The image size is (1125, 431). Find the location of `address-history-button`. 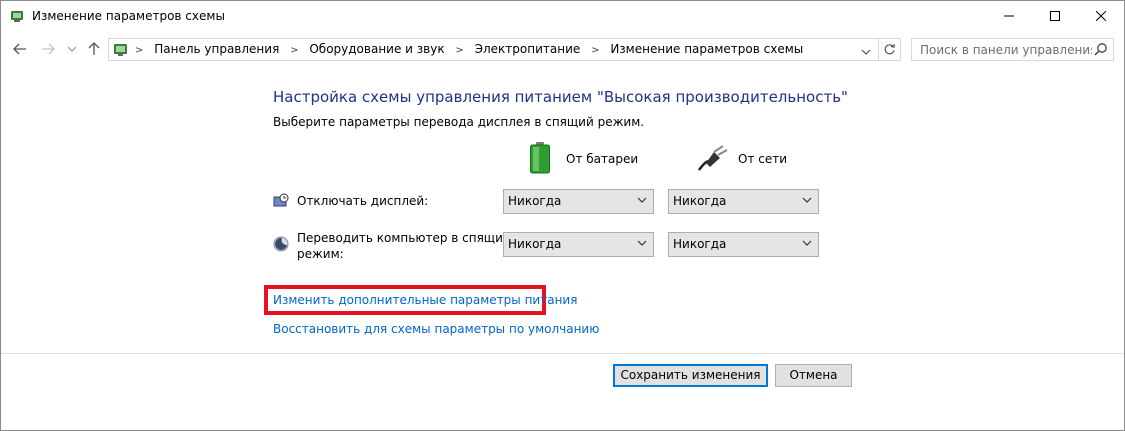

address-history-button is located at coordinates (866, 52).